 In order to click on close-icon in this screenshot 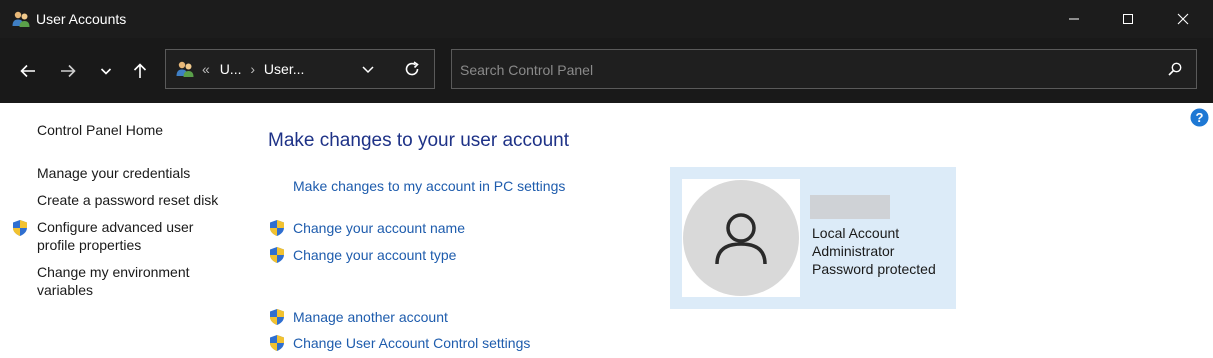, I will do `click(1183, 19)`.